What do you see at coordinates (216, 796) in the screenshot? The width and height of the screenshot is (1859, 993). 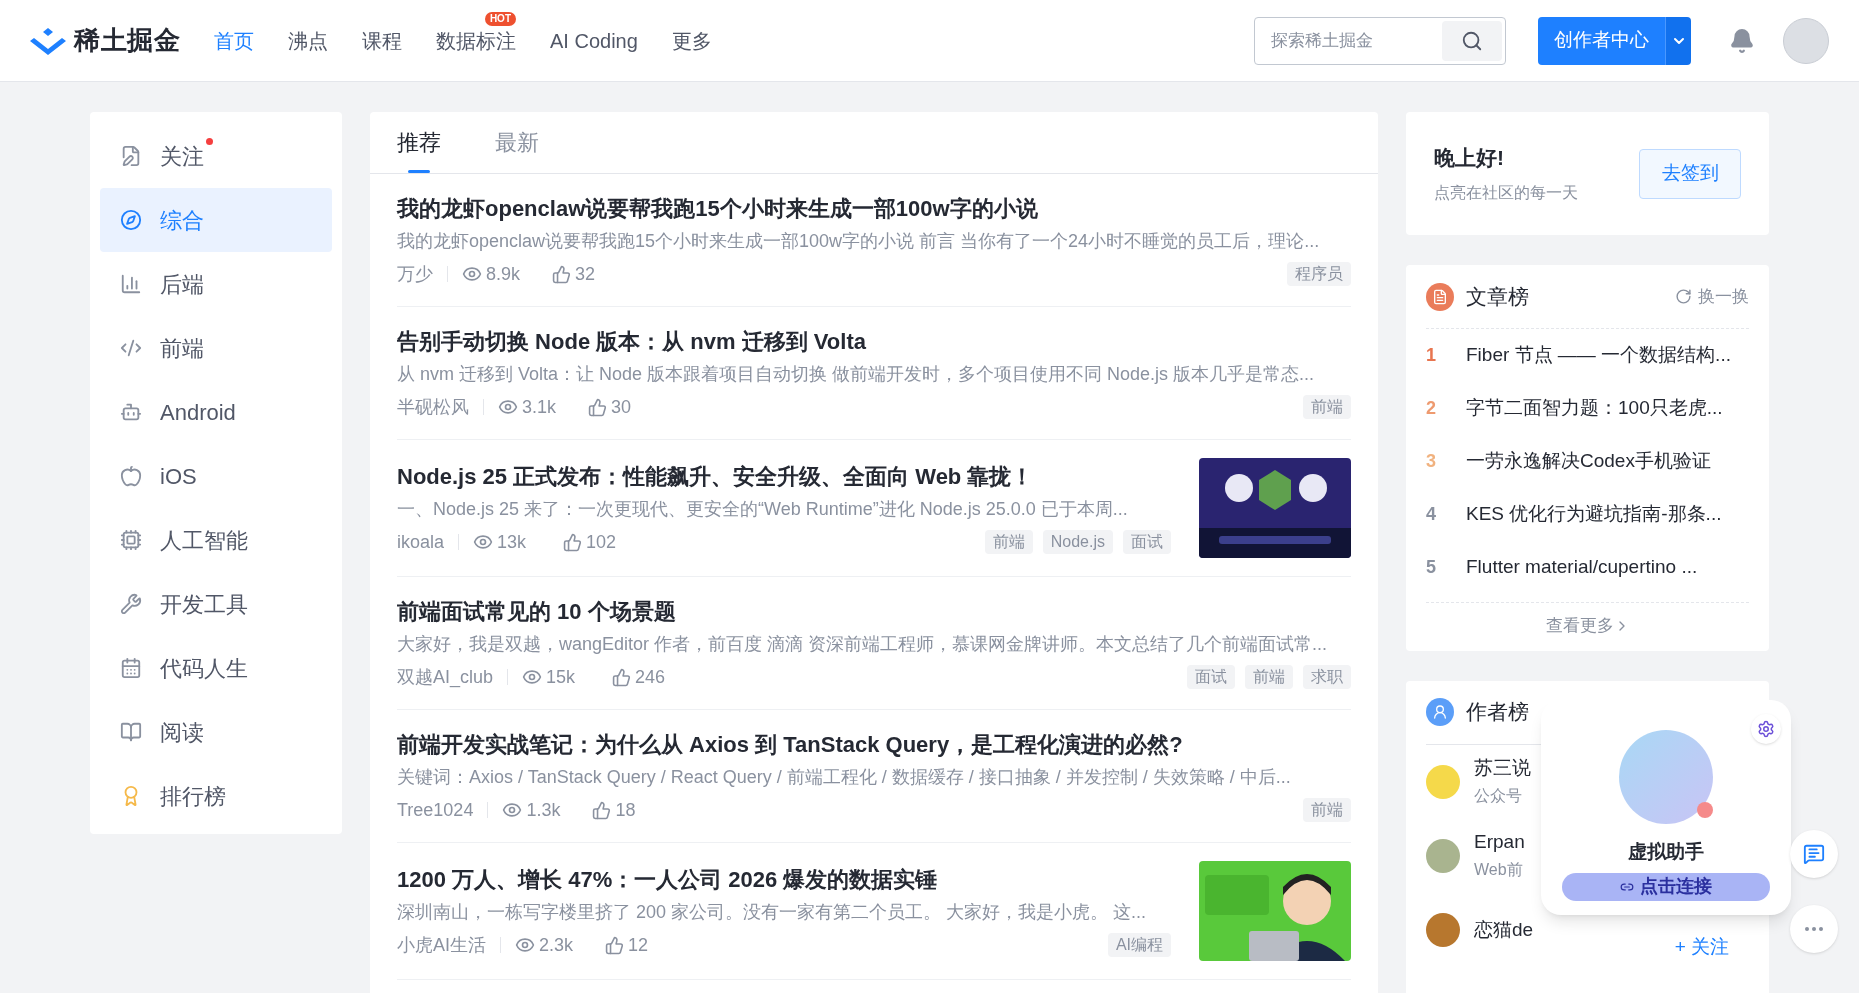 I see `sidebar-item: 排行榜` at bounding box center [216, 796].